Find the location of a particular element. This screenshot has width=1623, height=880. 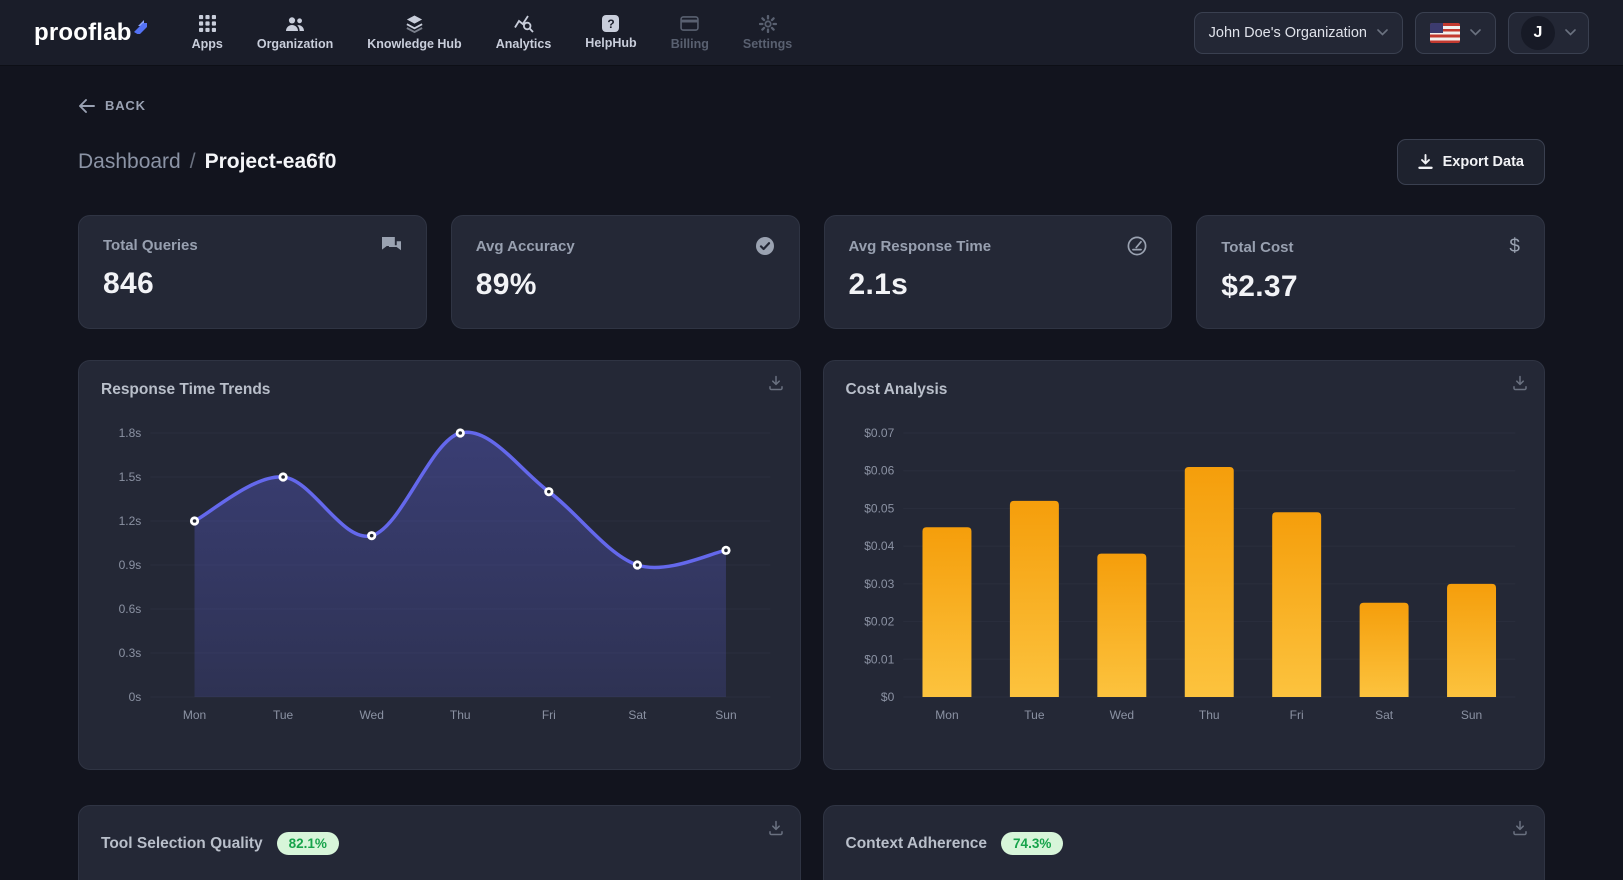

knowledge-hub-icon is located at coordinates (414, 23).